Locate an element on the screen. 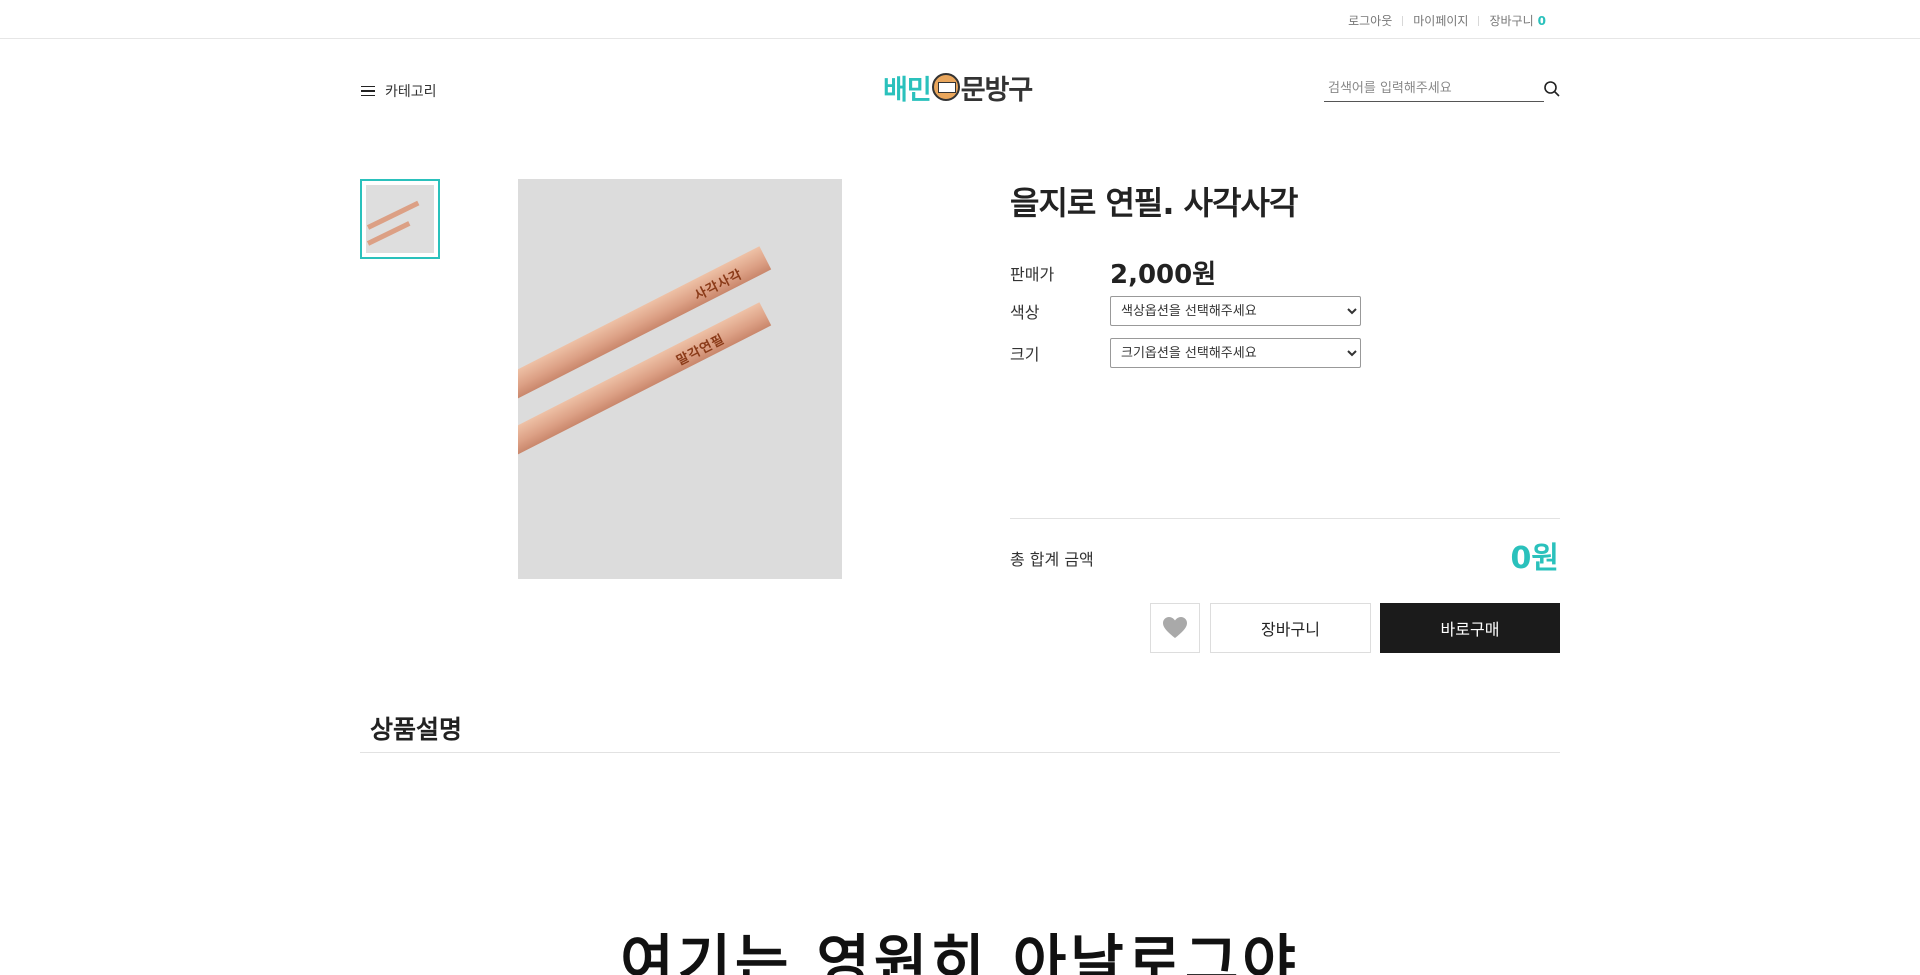 The height and width of the screenshot is (975, 1920). logout-link: 로그아웃 is located at coordinates (1370, 20).